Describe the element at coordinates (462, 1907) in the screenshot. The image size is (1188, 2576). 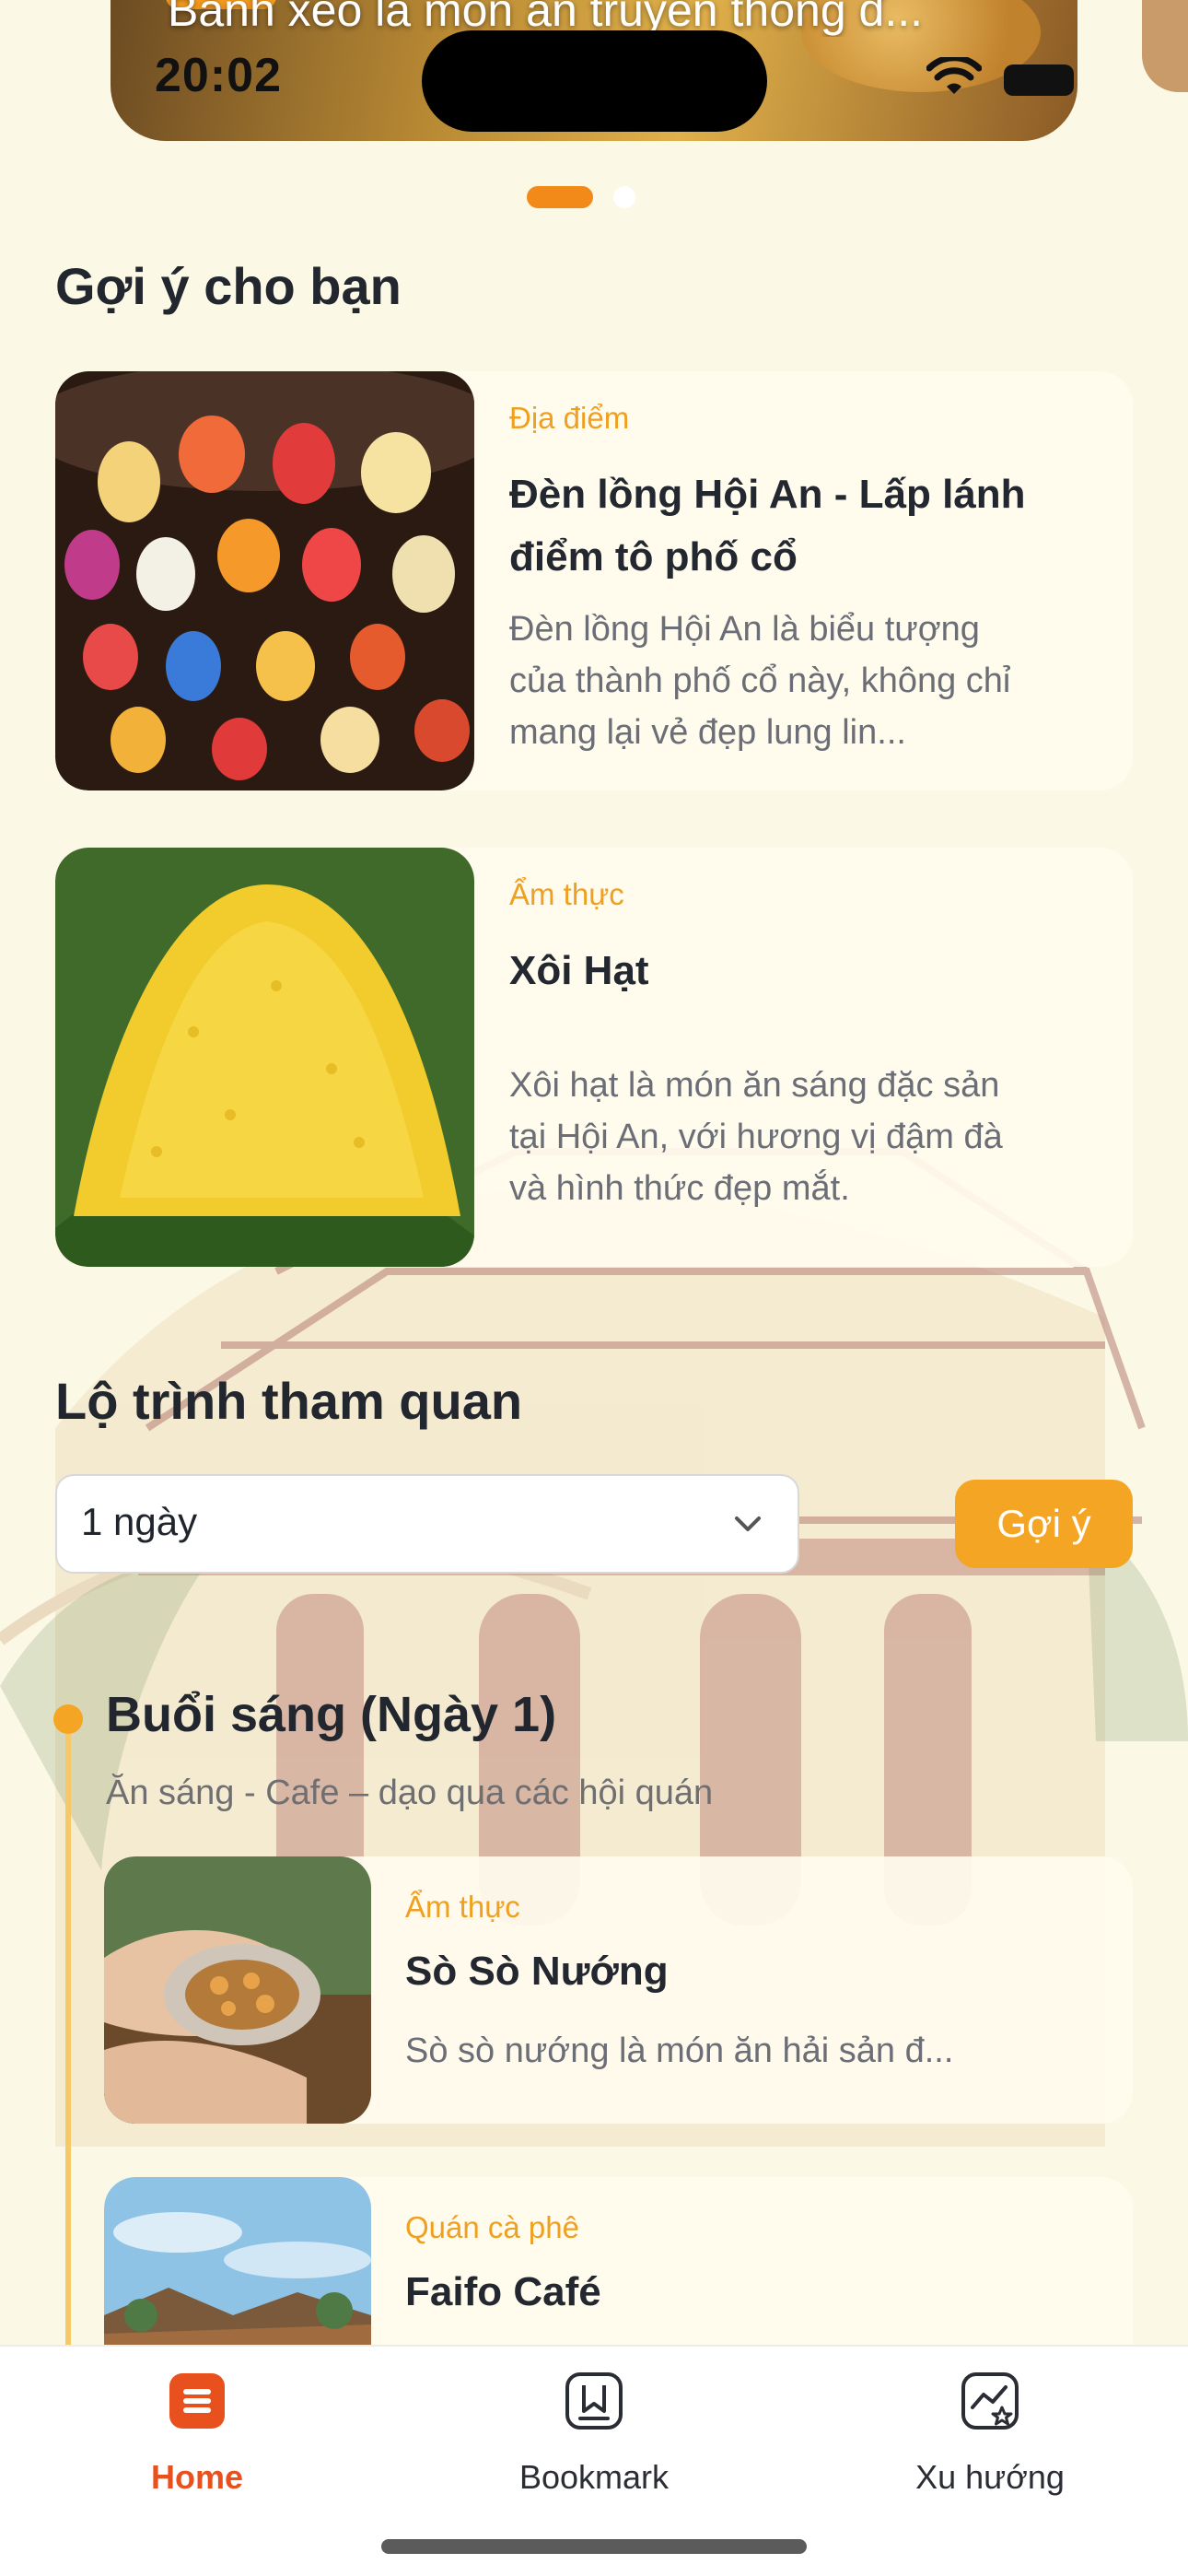
I see `route-item-category: Ẩm thực` at that location.